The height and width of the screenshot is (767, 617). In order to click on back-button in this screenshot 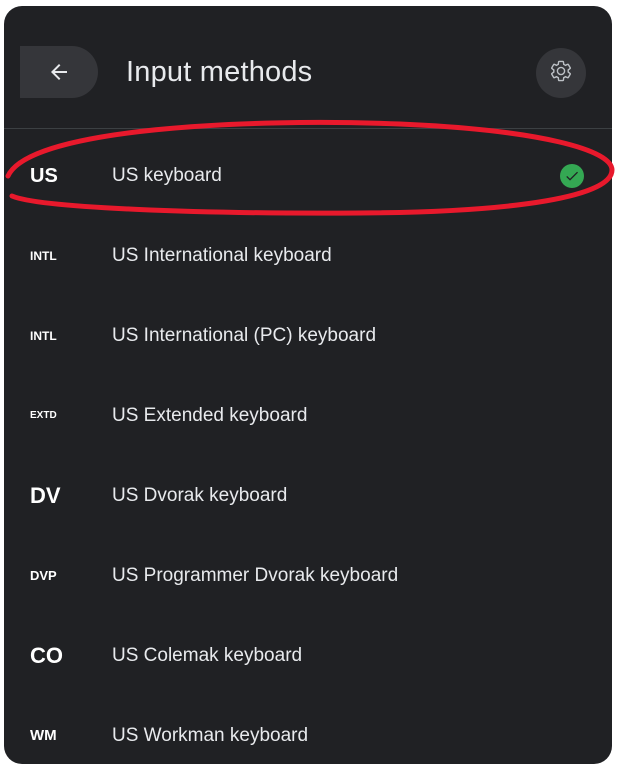, I will do `click(59, 72)`.